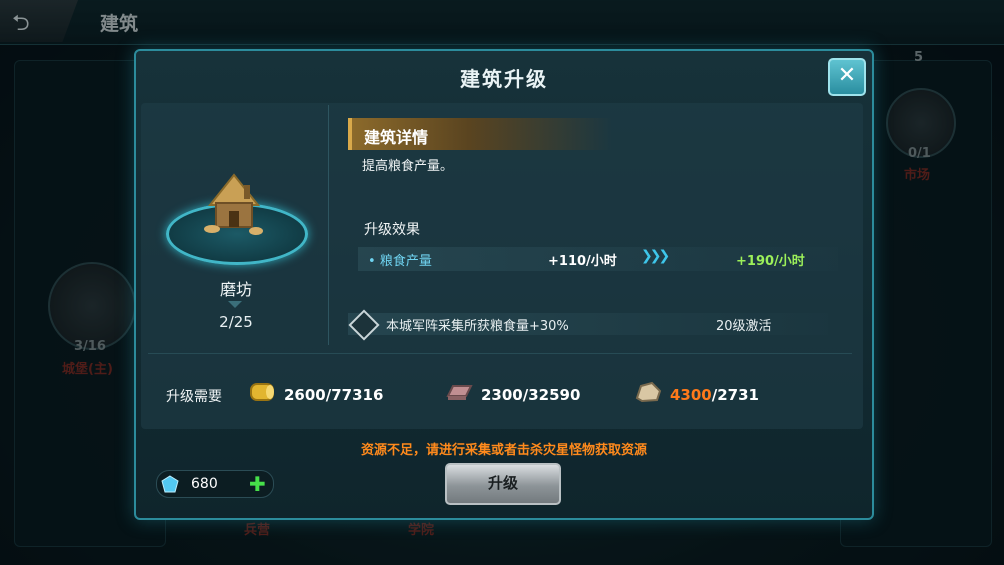  I want to click on gem-balance: 680 ✚, so click(215, 484).